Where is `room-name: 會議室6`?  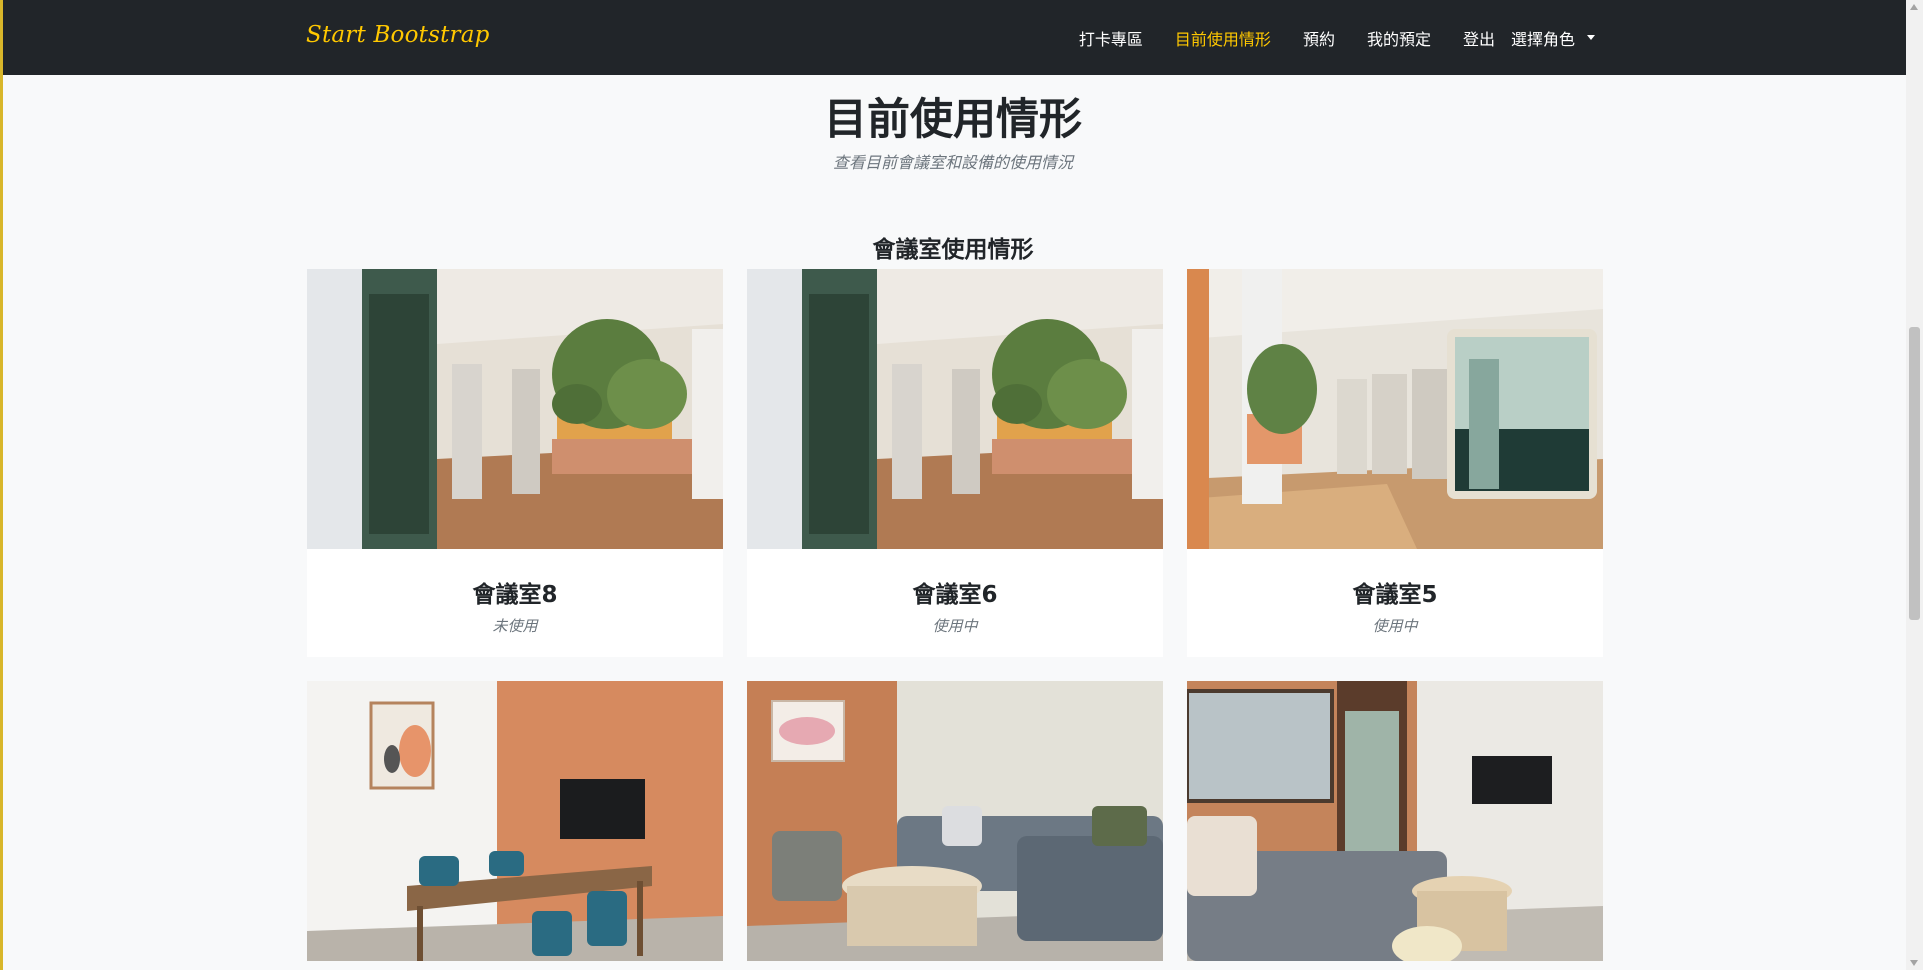 room-name: 會議室6 is located at coordinates (955, 595).